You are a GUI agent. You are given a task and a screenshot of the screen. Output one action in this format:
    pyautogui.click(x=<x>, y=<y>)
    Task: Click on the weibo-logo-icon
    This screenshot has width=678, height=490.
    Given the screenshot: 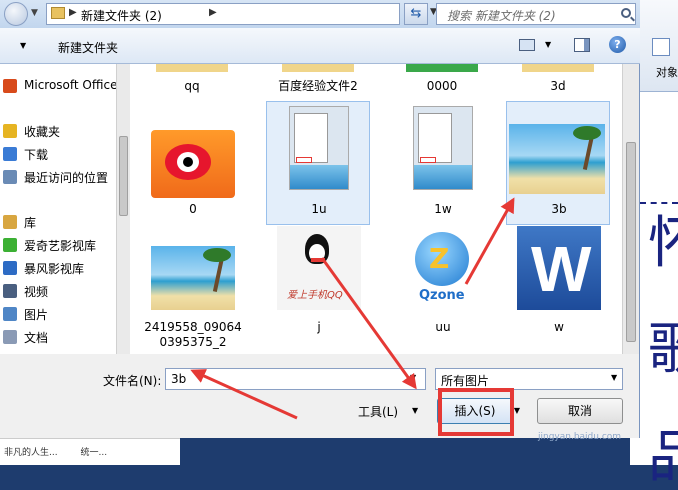 What is the action you would take?
    pyautogui.click(x=193, y=164)
    